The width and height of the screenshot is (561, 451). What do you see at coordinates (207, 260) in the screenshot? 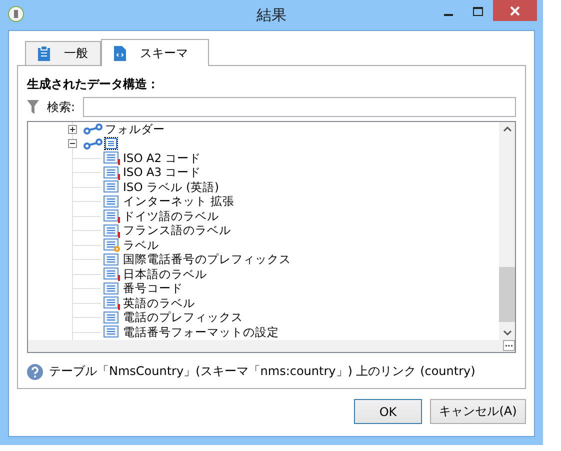
I see `tree-item: 国際電話番号のプレフィックス` at bounding box center [207, 260].